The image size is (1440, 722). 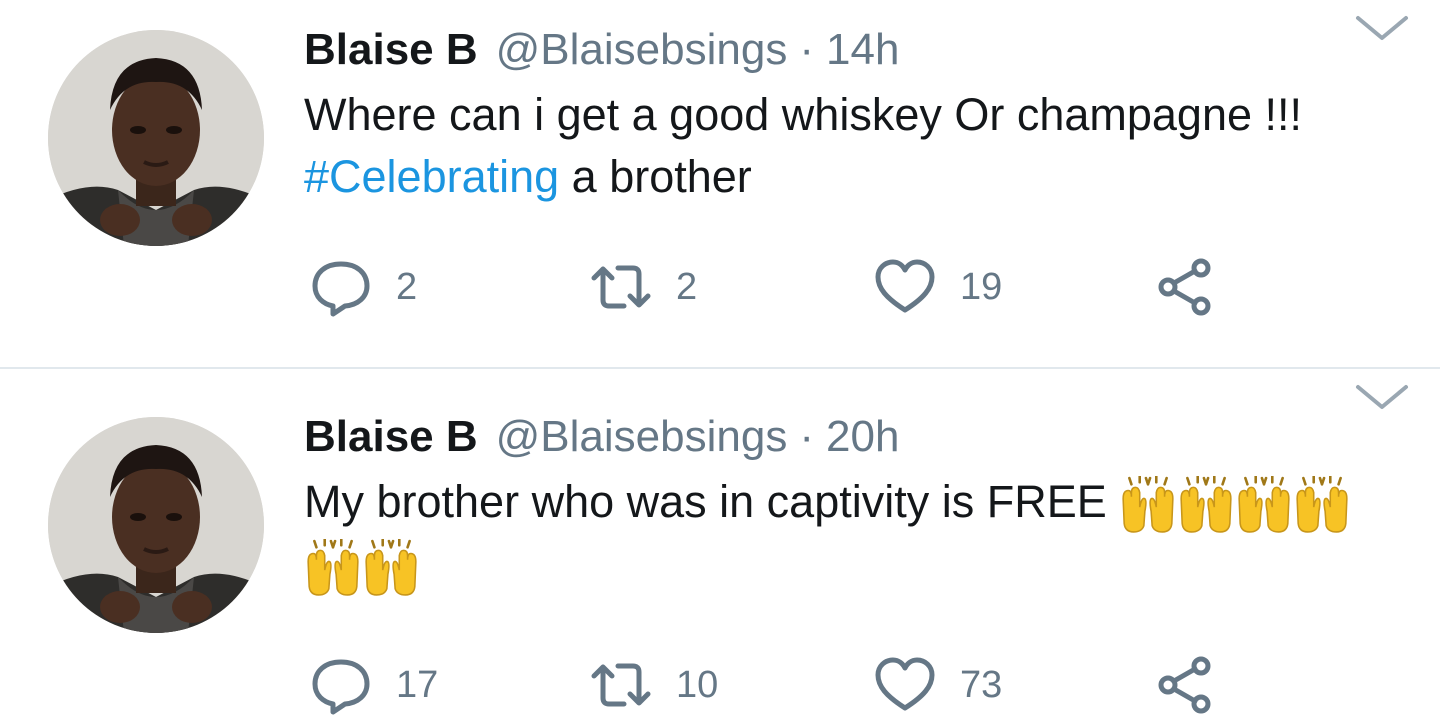 What do you see at coordinates (981, 684) in the screenshot?
I see `like-count: 73` at bounding box center [981, 684].